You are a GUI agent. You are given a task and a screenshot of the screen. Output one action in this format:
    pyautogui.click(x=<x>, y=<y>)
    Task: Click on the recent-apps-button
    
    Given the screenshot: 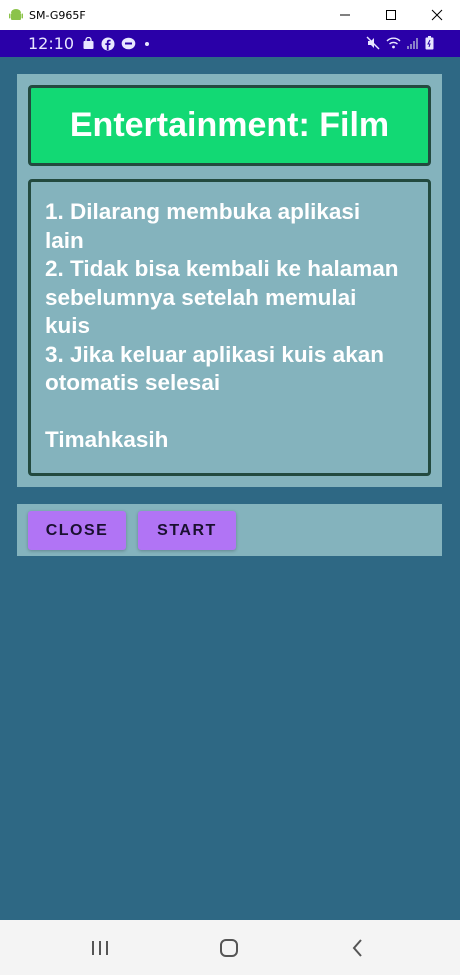 What is the action you would take?
    pyautogui.click(x=100, y=947)
    